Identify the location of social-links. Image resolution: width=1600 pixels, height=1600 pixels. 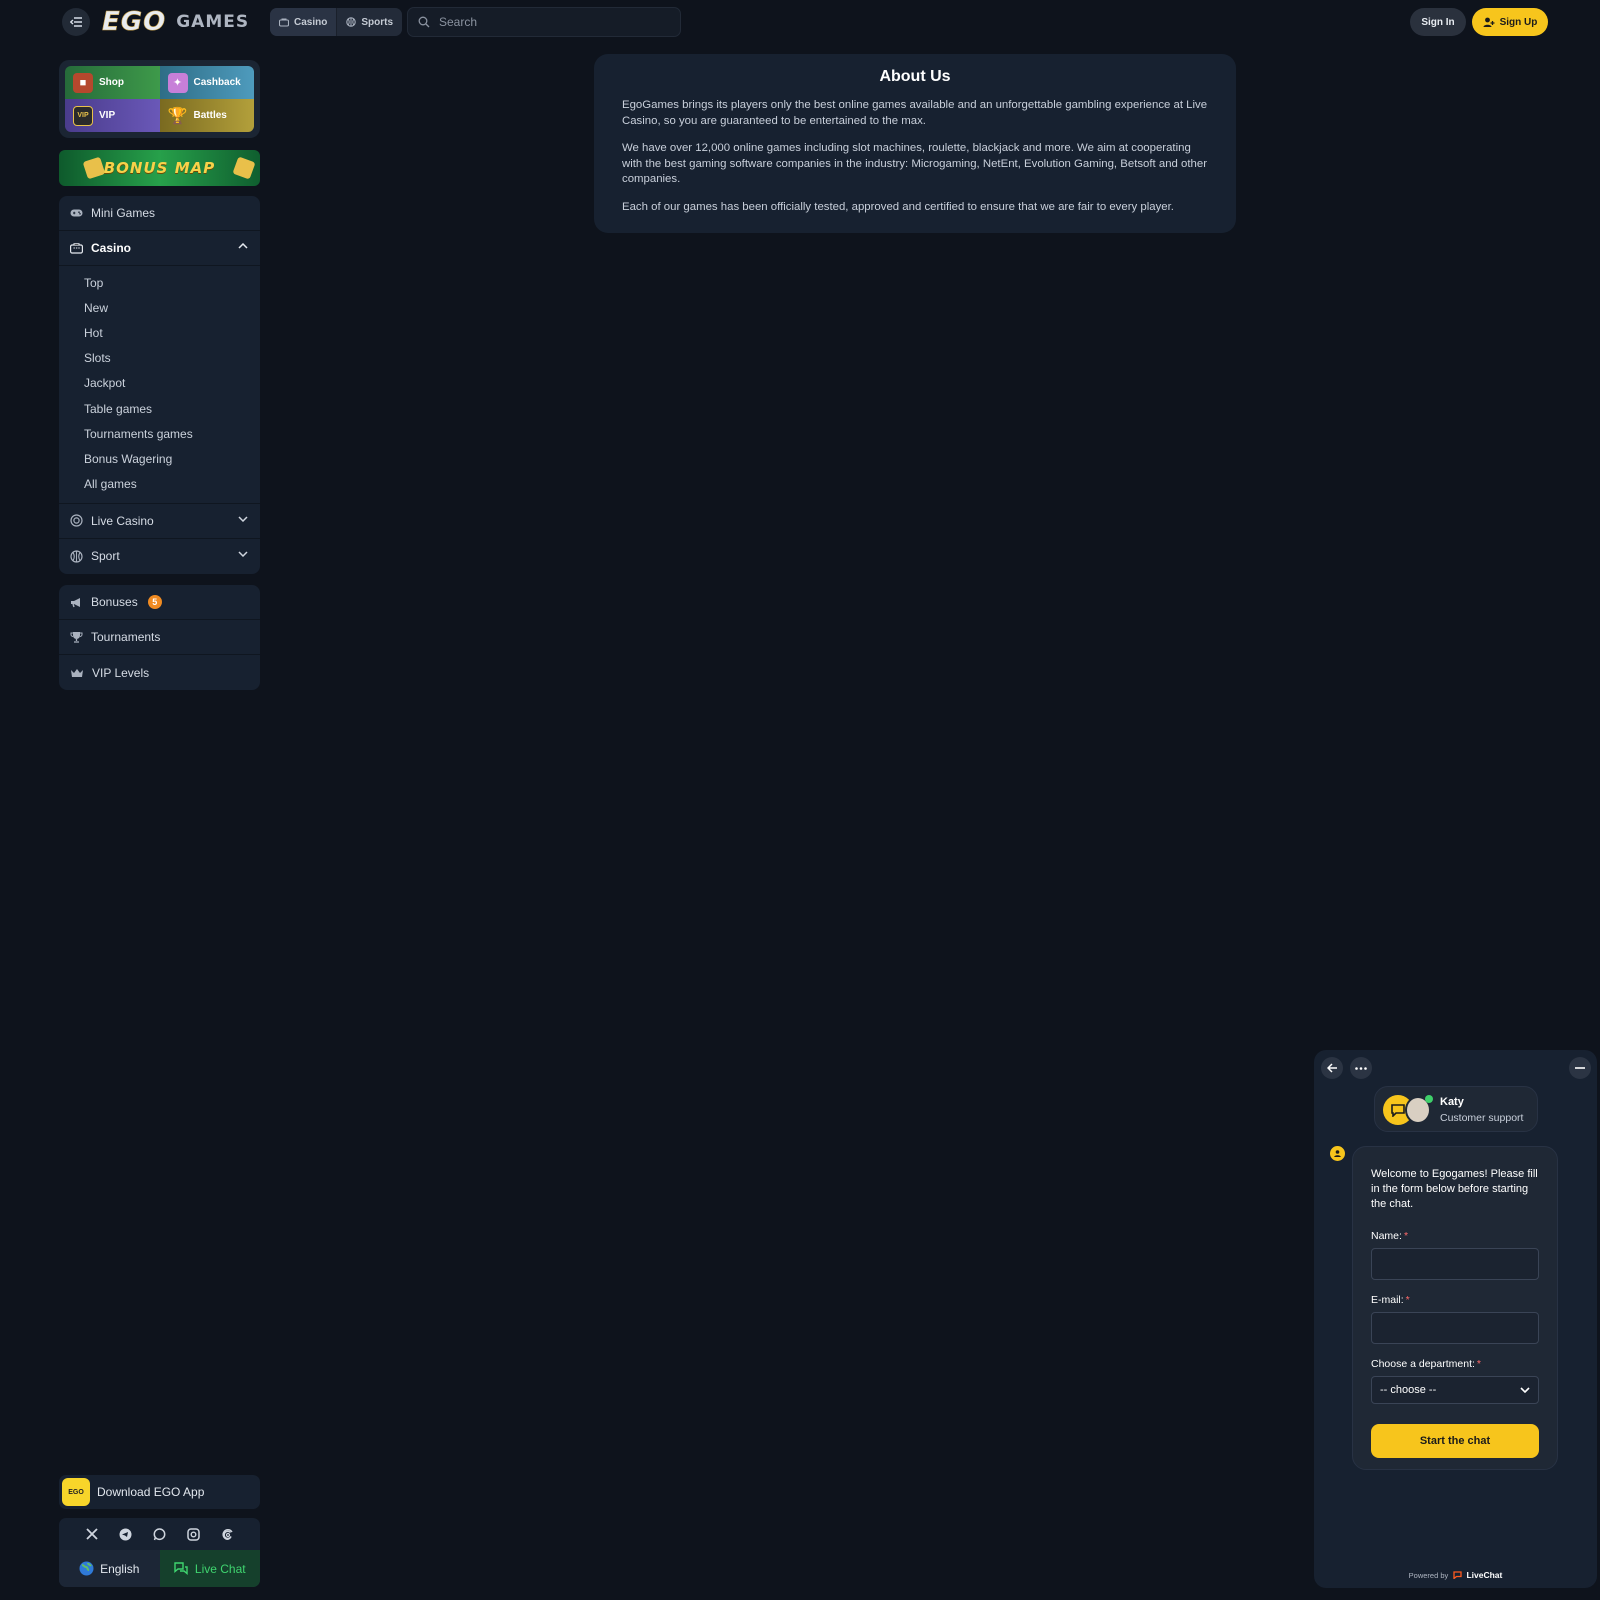
(159, 1534).